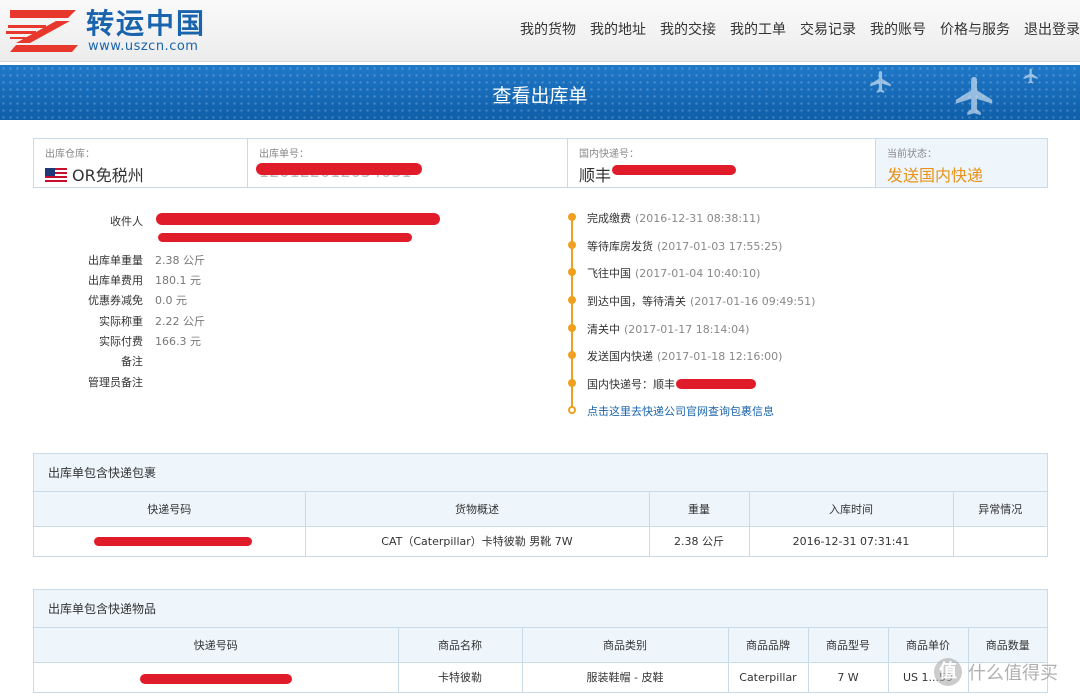 The width and height of the screenshot is (1080, 698). I want to click on detail-fee: 出库单费用 180.1 元, so click(117, 280).